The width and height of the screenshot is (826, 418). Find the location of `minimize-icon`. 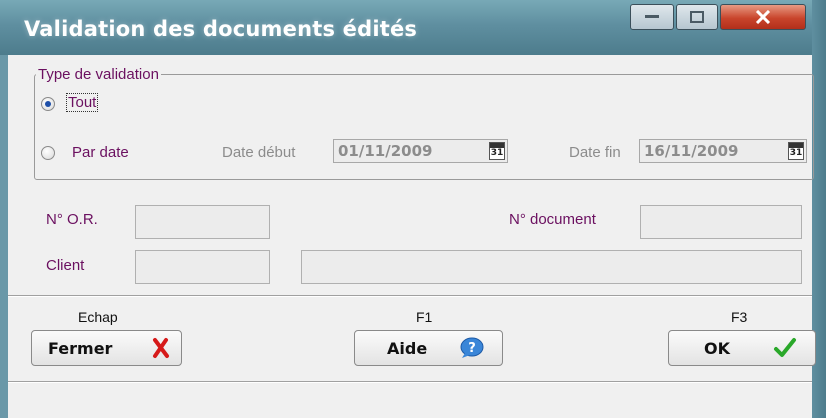

minimize-icon is located at coordinates (652, 16).